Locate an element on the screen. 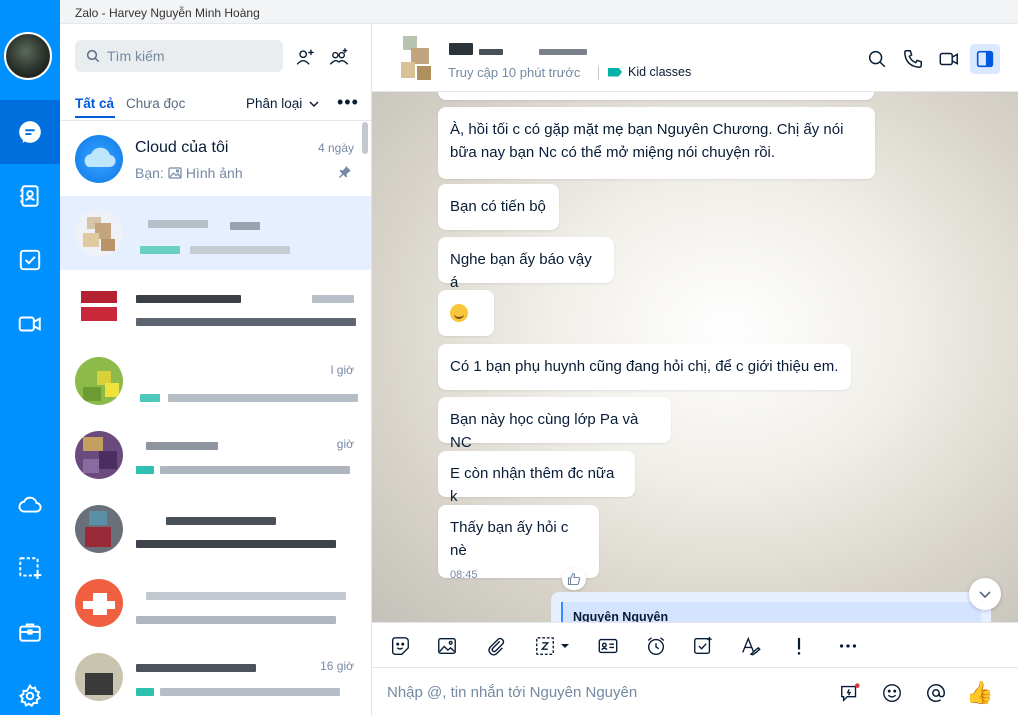 The height and width of the screenshot is (715, 1018). todo-icon is located at coordinates (30, 260).